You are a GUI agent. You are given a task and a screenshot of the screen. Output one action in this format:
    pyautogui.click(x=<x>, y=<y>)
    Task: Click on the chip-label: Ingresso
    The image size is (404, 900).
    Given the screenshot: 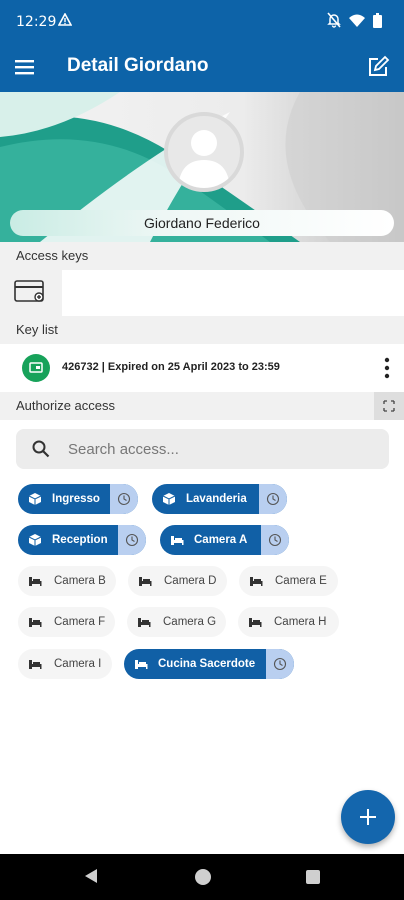 What is the action you would take?
    pyautogui.click(x=76, y=499)
    